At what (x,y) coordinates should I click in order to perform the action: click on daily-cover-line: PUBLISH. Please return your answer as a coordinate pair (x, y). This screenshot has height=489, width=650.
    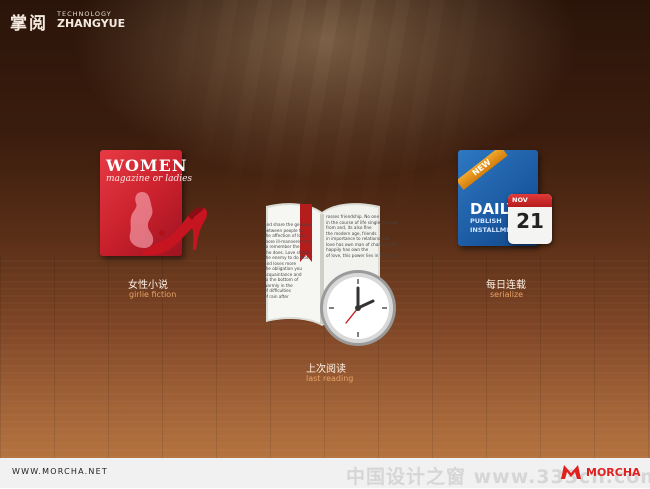
    Looking at the image, I should click on (486, 221).